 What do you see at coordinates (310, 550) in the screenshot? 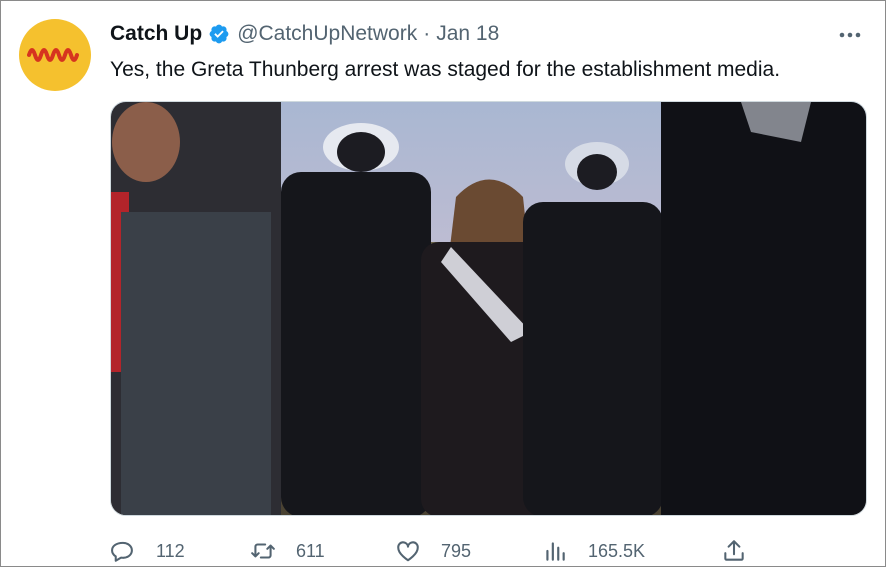
I see `retweet-count: 611` at bounding box center [310, 550].